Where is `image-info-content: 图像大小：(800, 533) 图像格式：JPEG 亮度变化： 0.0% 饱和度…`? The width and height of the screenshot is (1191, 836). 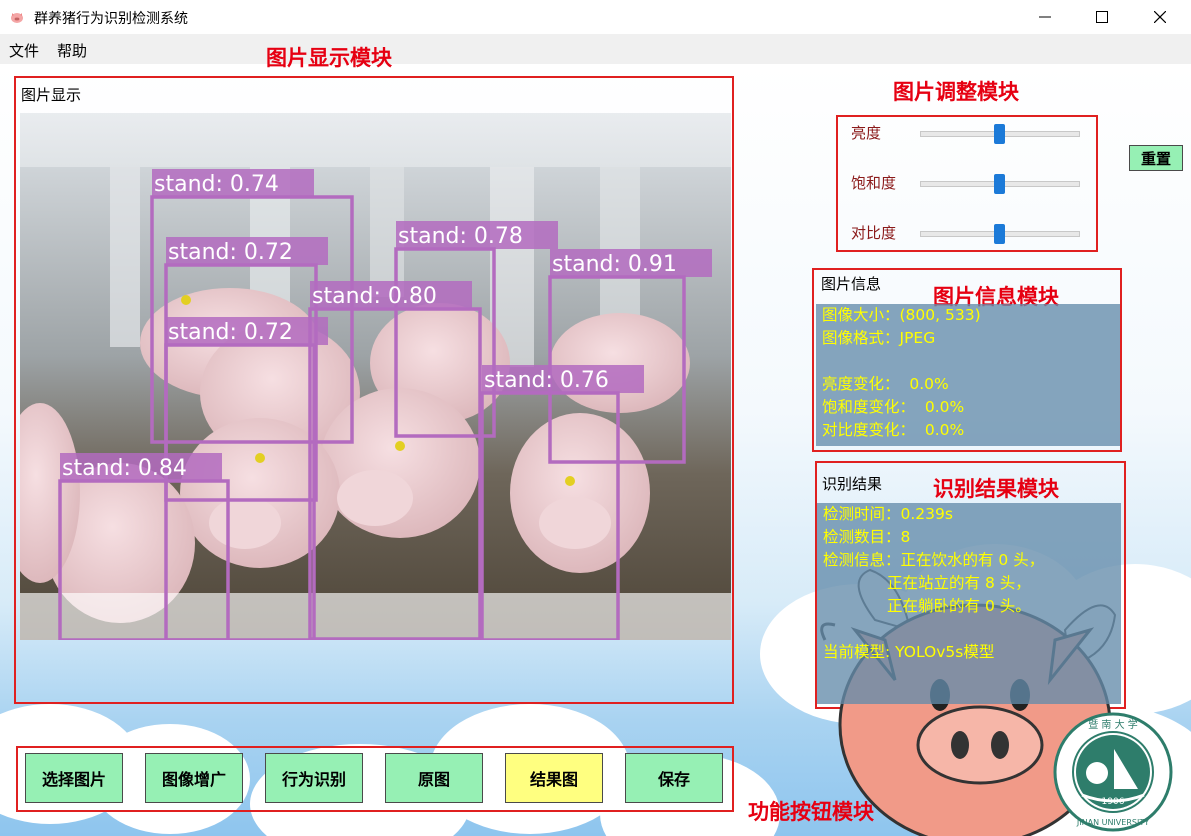
image-info-content: 图像大小：(800, 533) 图像格式：JPEG 亮度变化： 0.0% 饱和度… is located at coordinates (968, 375).